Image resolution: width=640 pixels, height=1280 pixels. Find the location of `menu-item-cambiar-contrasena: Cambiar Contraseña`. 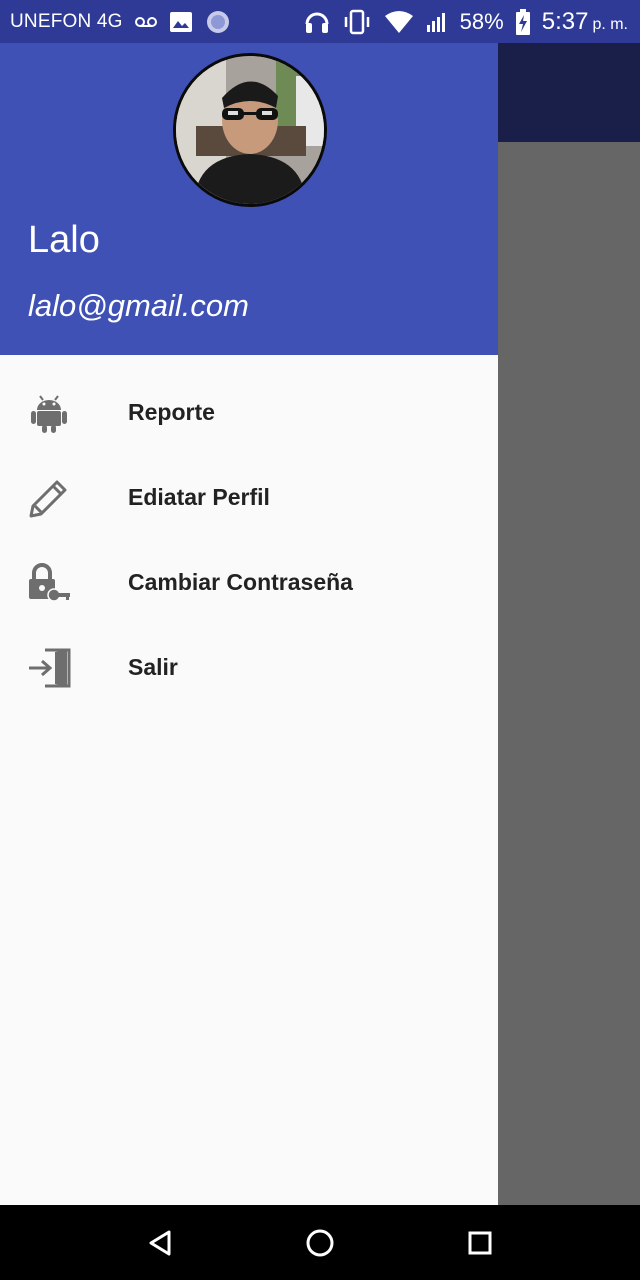

menu-item-cambiar-contrasena: Cambiar Contraseña is located at coordinates (249, 582).